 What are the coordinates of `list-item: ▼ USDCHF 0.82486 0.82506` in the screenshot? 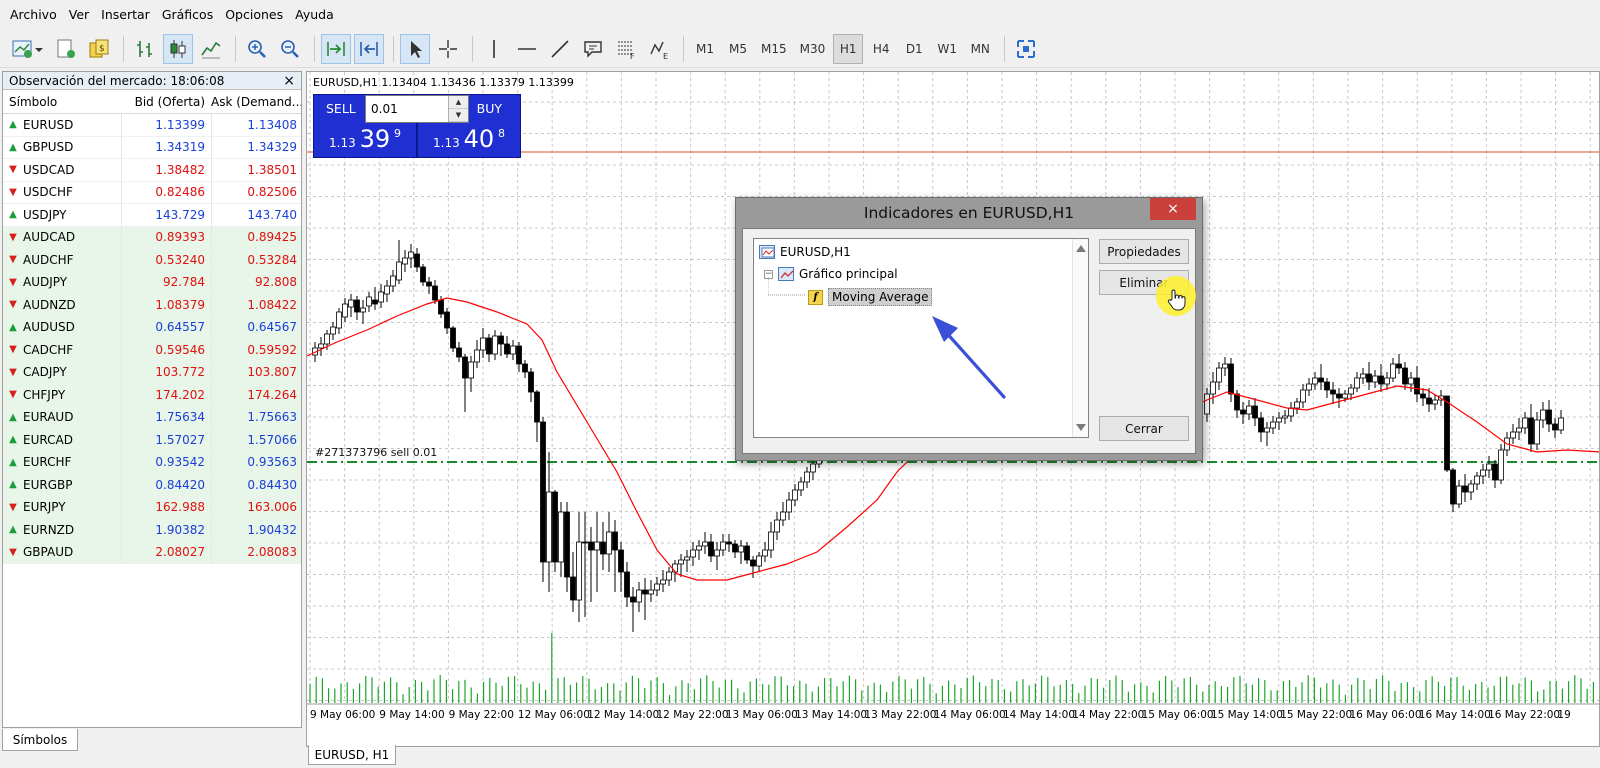 It's located at (152, 192).